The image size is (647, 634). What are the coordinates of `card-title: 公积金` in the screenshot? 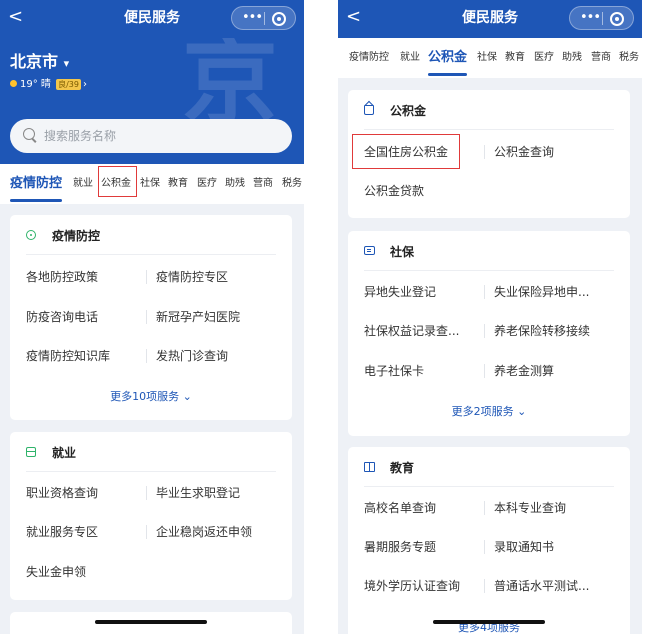 It's located at (408, 111).